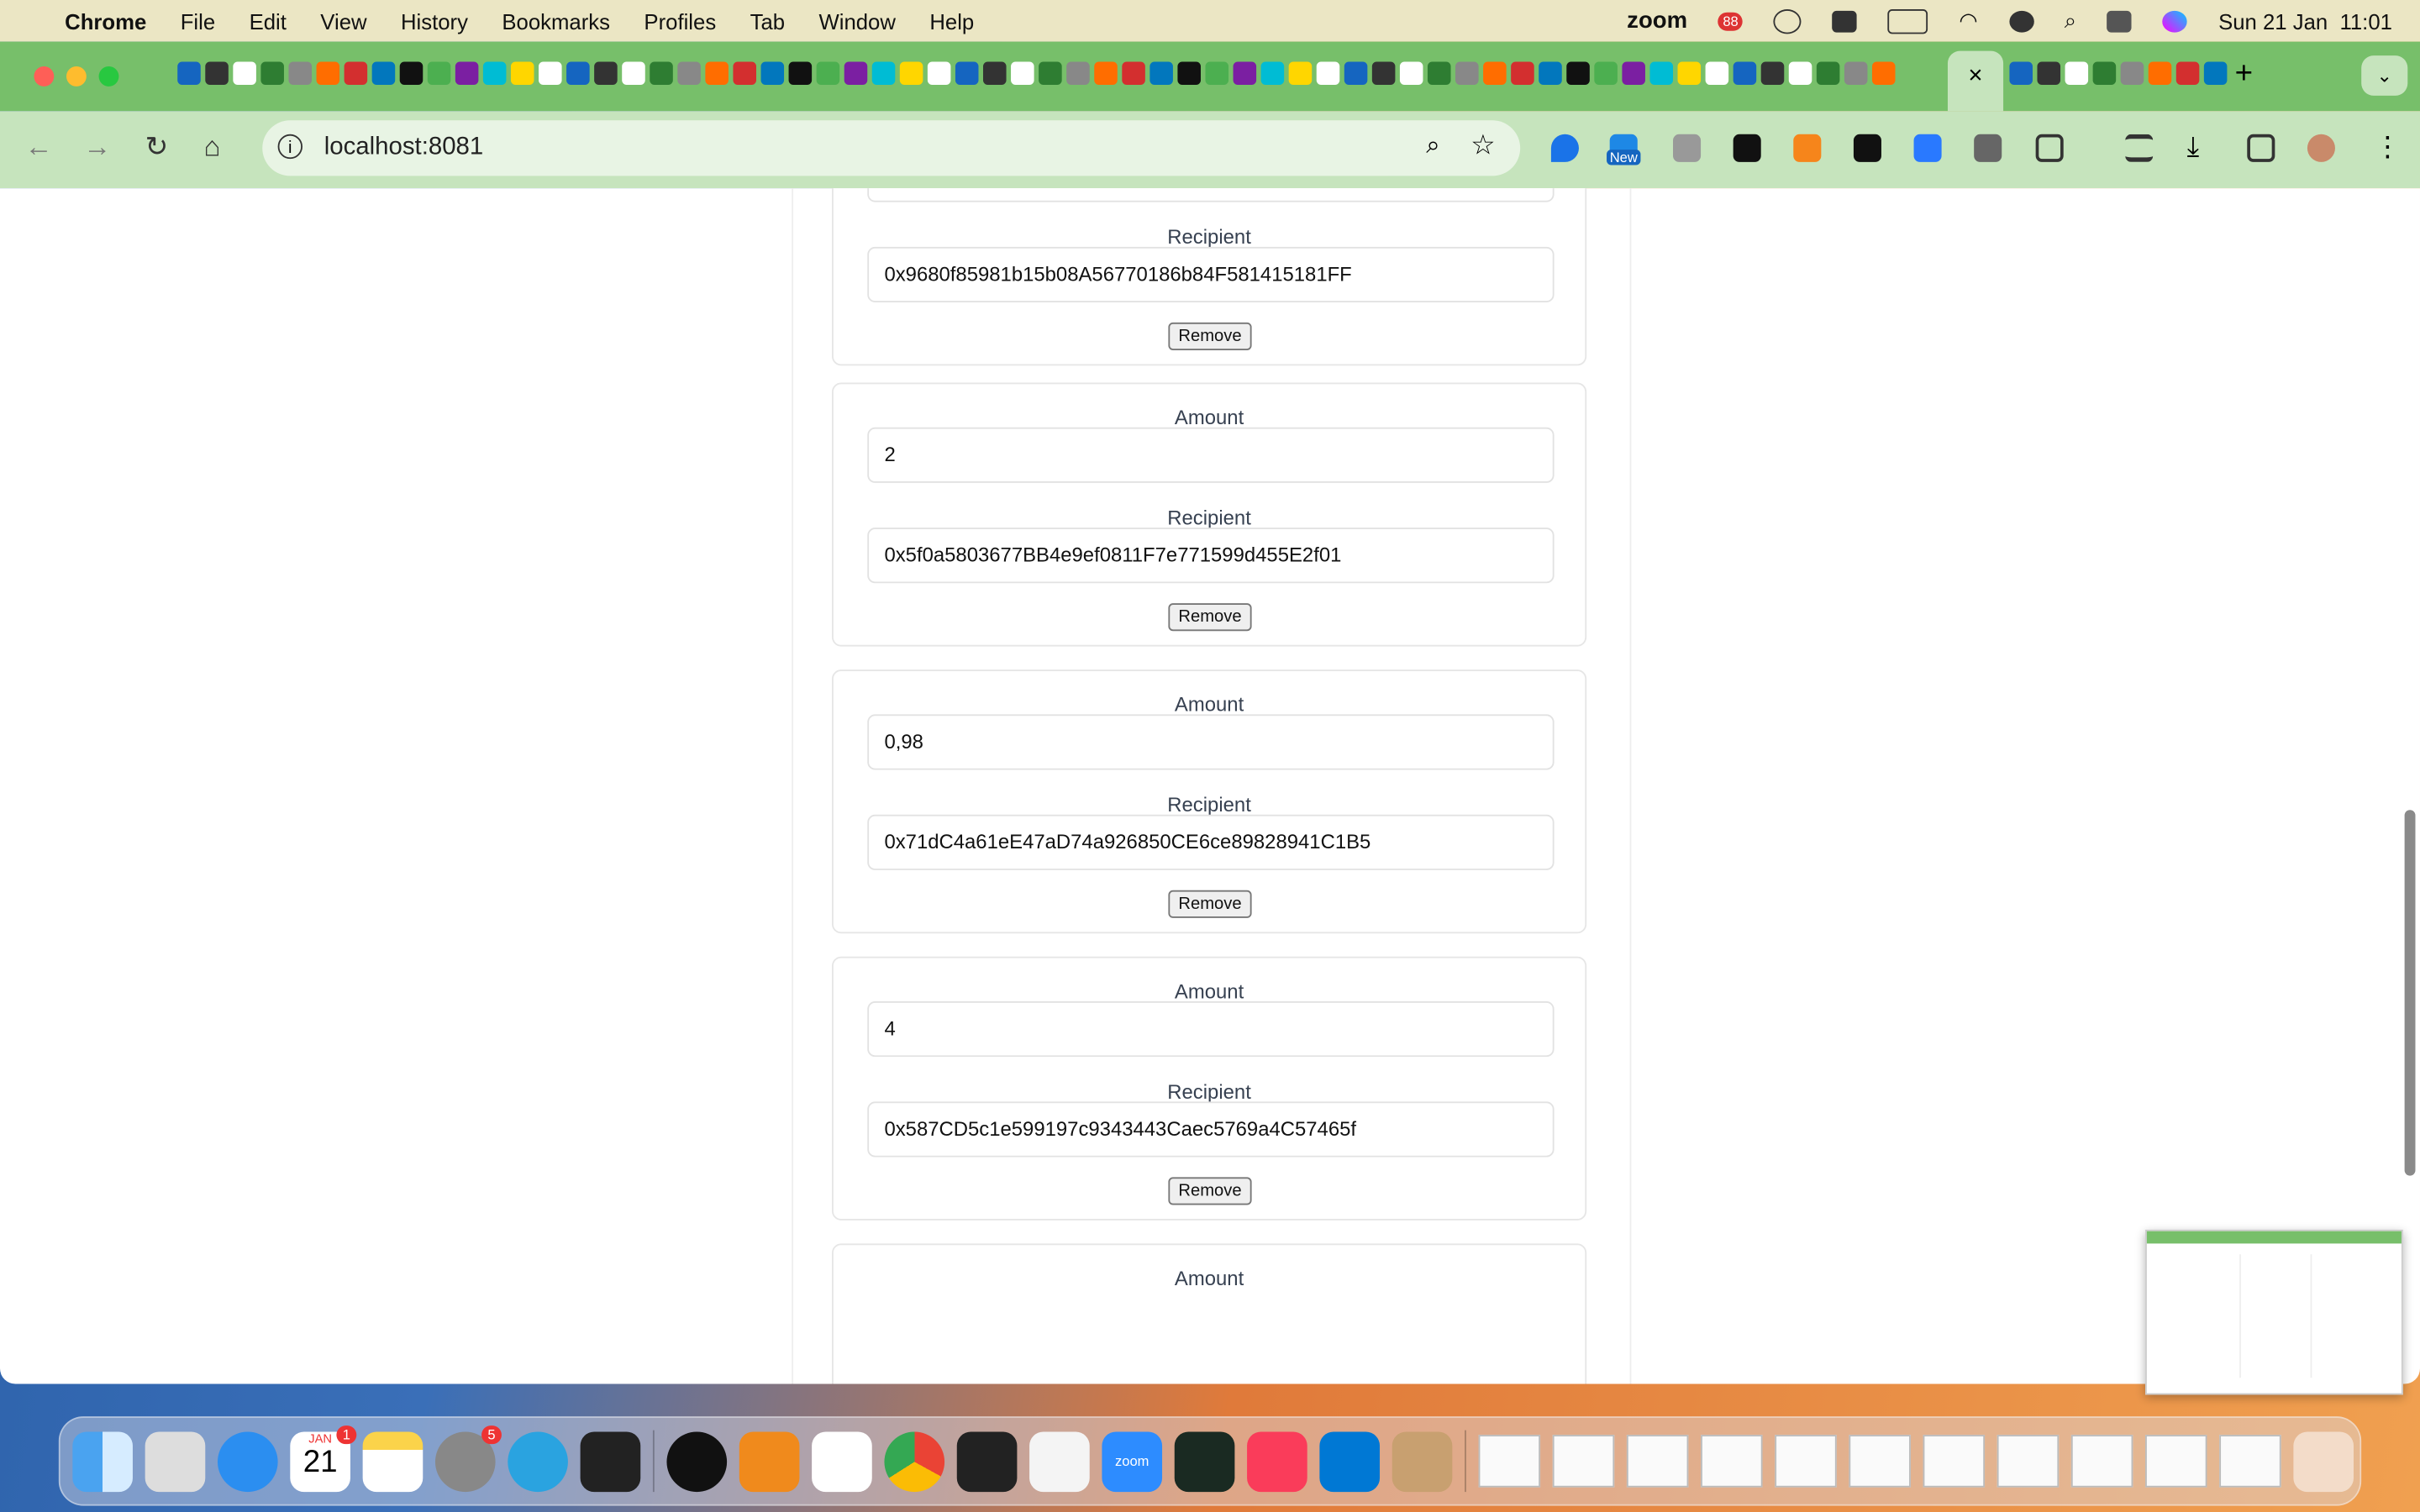 The image size is (2420, 1512). What do you see at coordinates (211, 147) in the screenshot?
I see `home-button: ⌂` at bounding box center [211, 147].